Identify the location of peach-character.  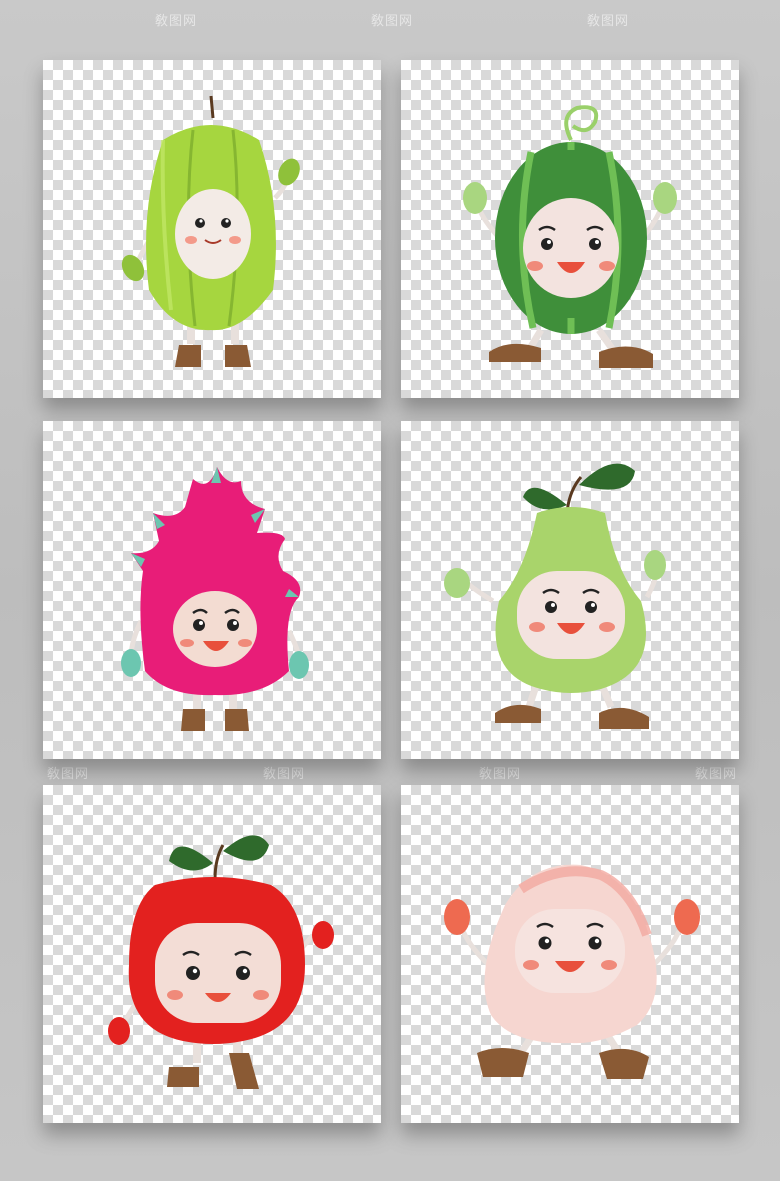
(572, 971).